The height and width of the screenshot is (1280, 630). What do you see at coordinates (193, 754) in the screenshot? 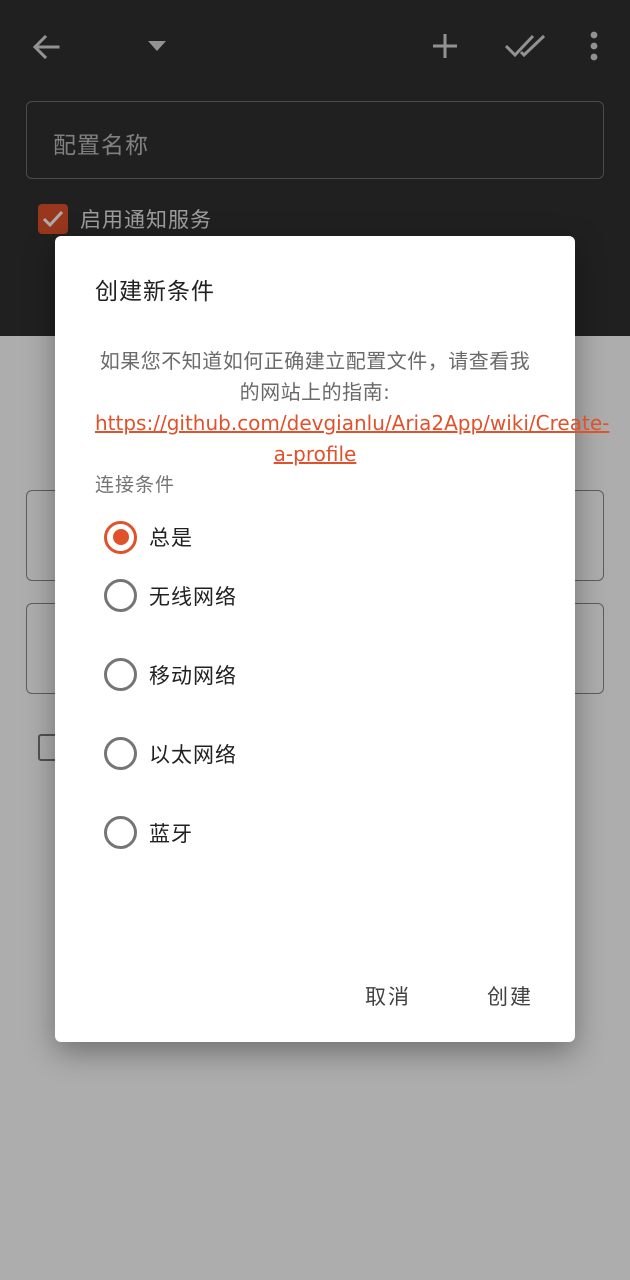
I see `radio-option-label: 以太网络` at bounding box center [193, 754].